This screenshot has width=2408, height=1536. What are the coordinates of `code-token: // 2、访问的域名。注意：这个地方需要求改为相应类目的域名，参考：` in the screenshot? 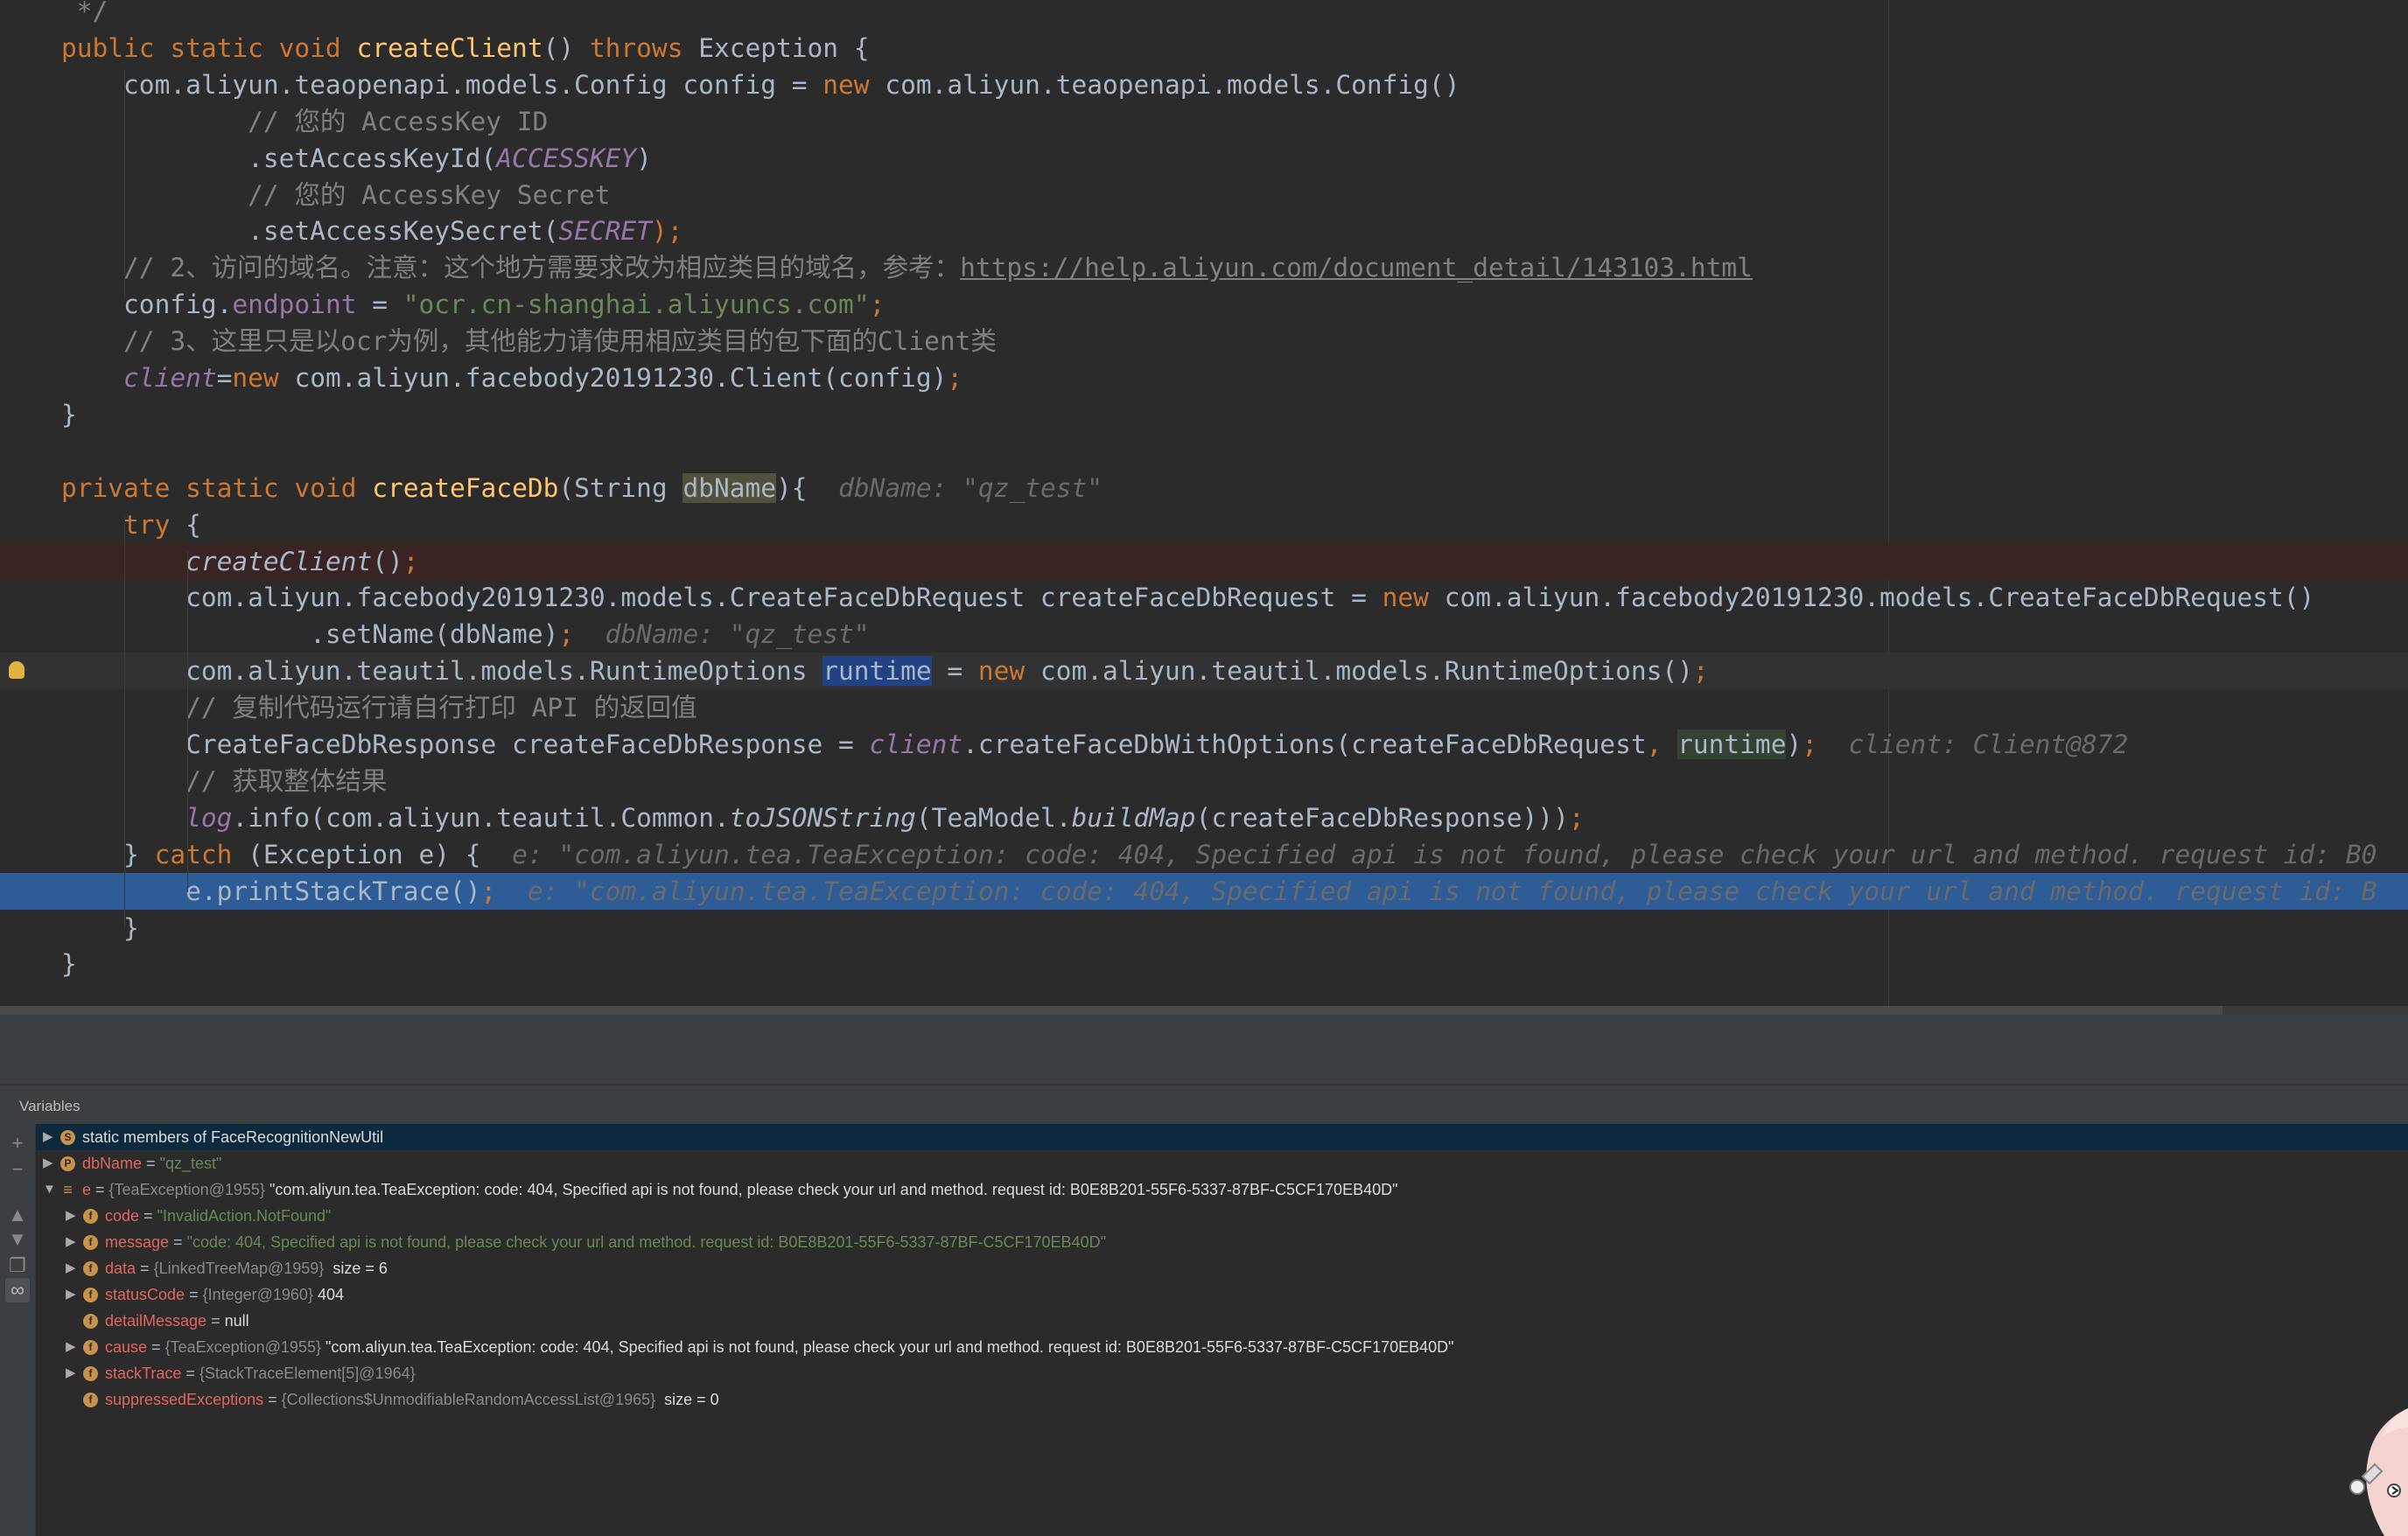 It's located at (511, 268).